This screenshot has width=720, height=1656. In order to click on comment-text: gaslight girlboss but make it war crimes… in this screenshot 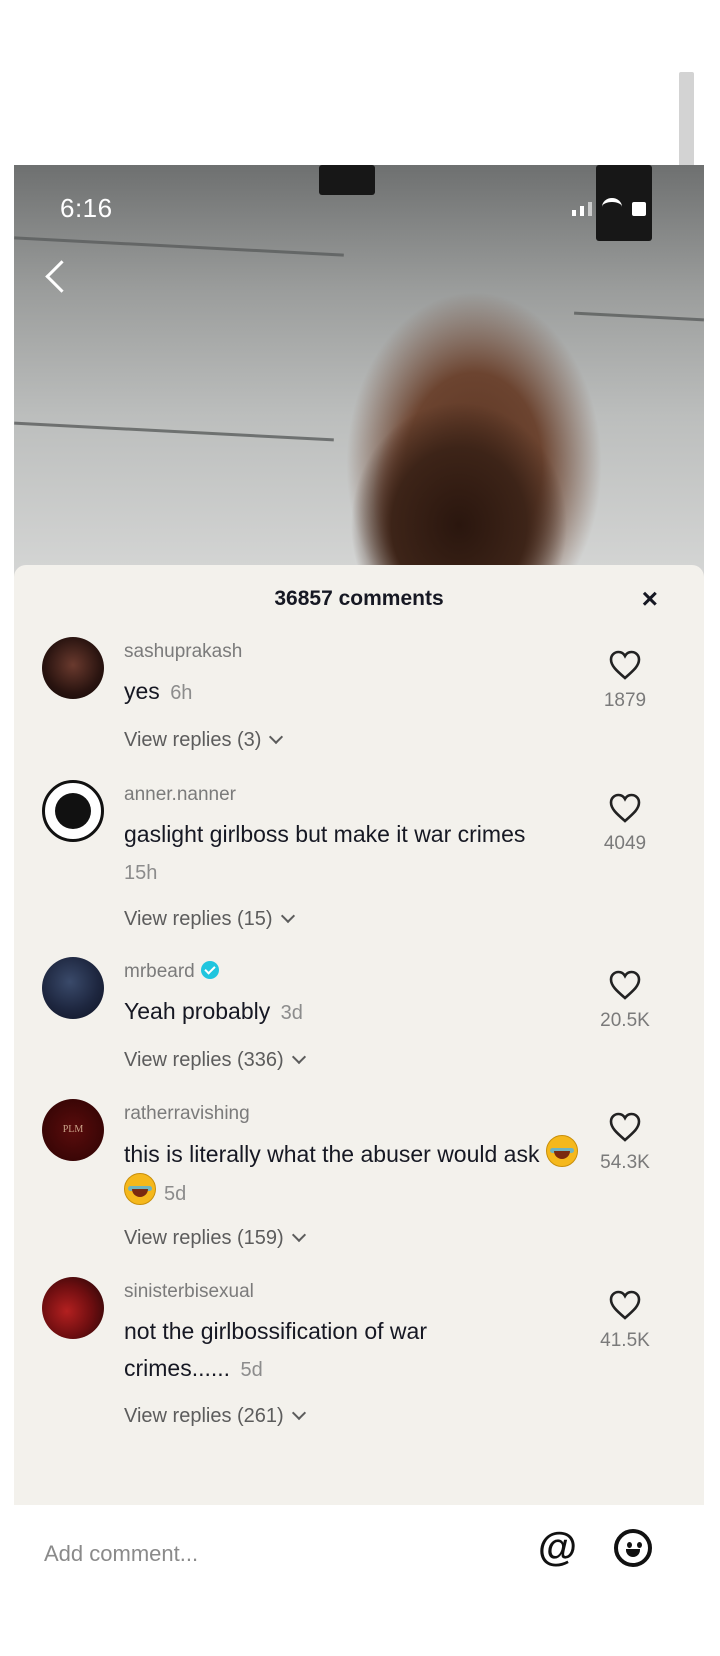, I will do `click(369, 854)`.